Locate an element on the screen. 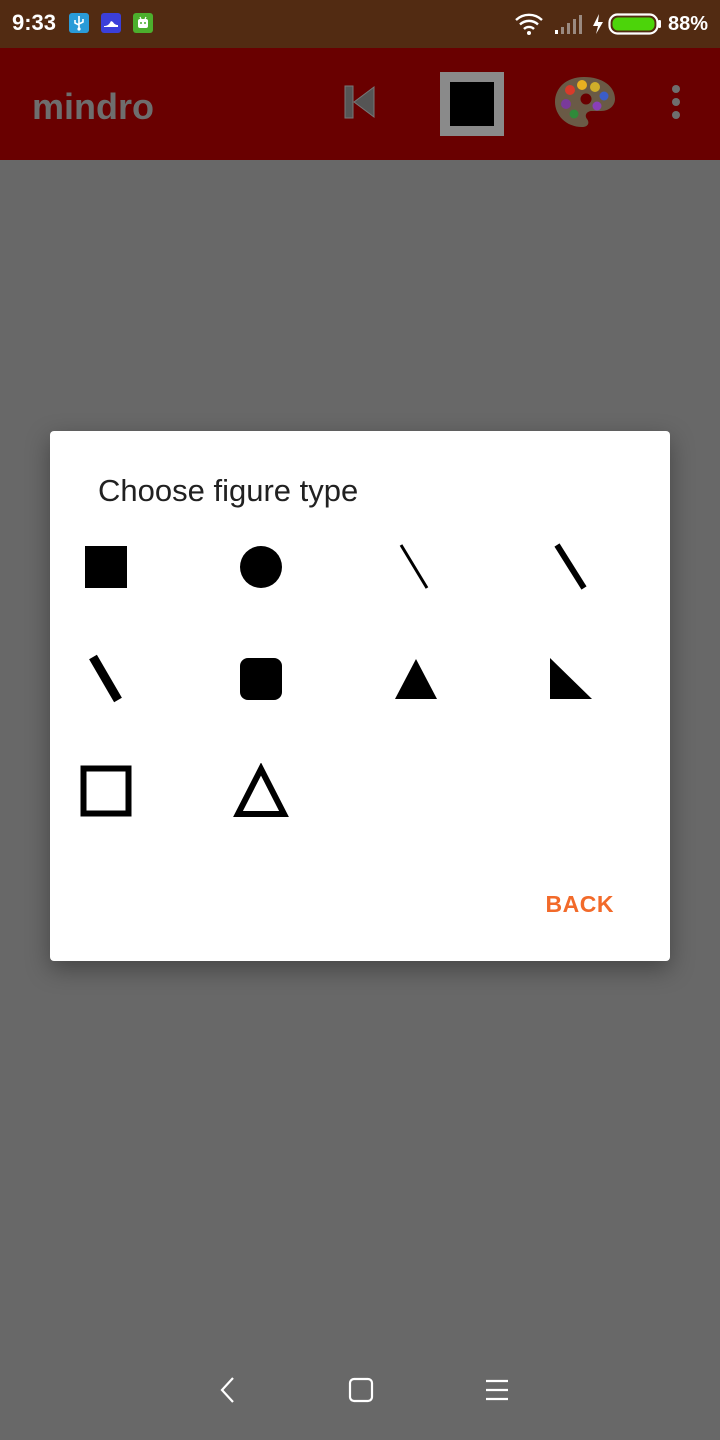 The image size is (720, 1440). wifi-icon is located at coordinates (529, 24).